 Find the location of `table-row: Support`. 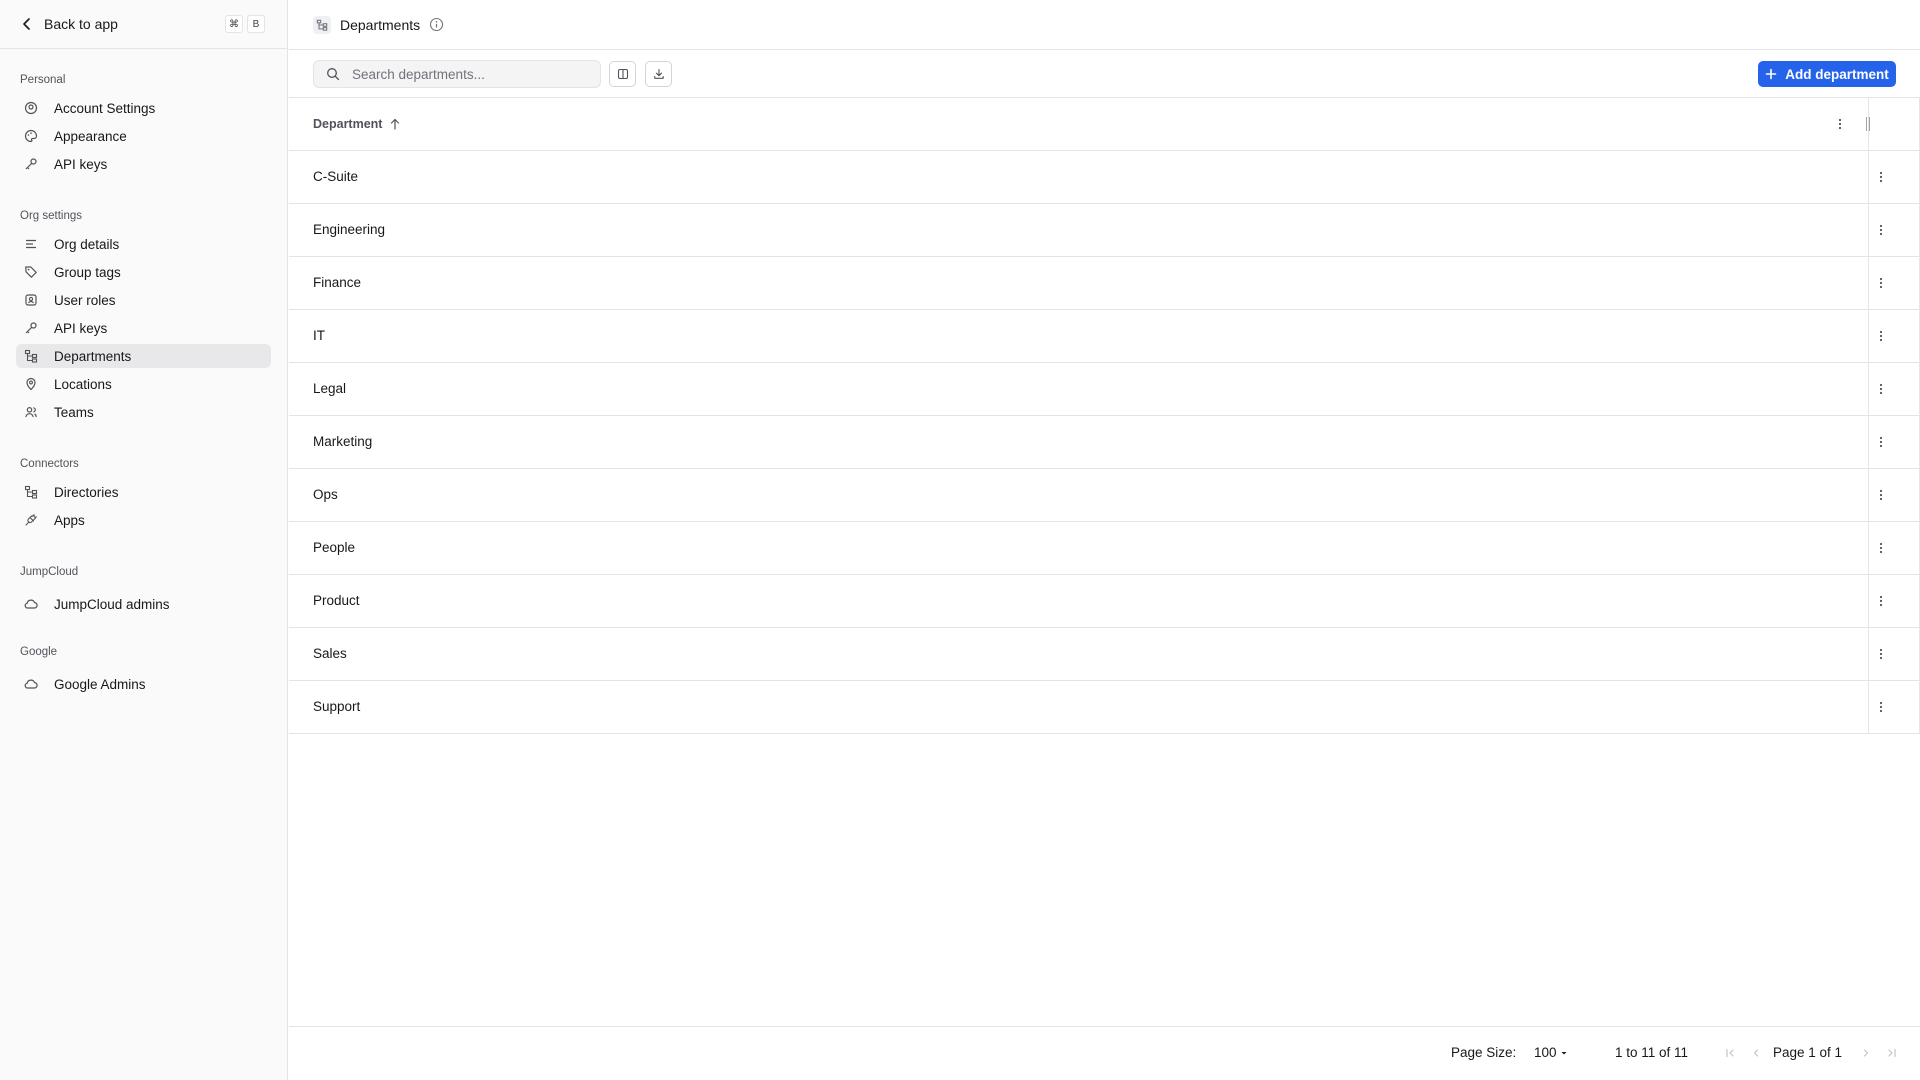

table-row: Support is located at coordinates (1104, 707).